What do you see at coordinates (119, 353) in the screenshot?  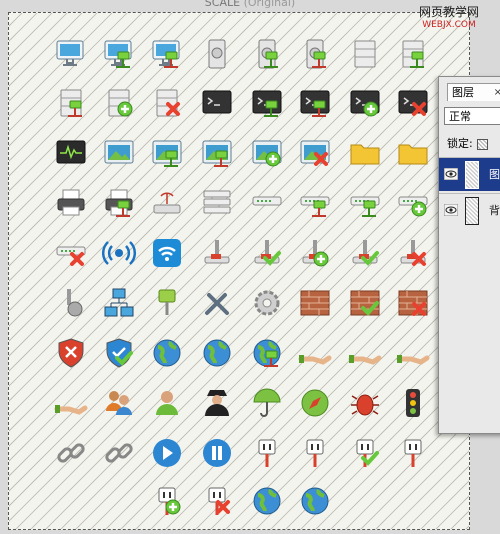 I see `security-ok-icon` at bounding box center [119, 353].